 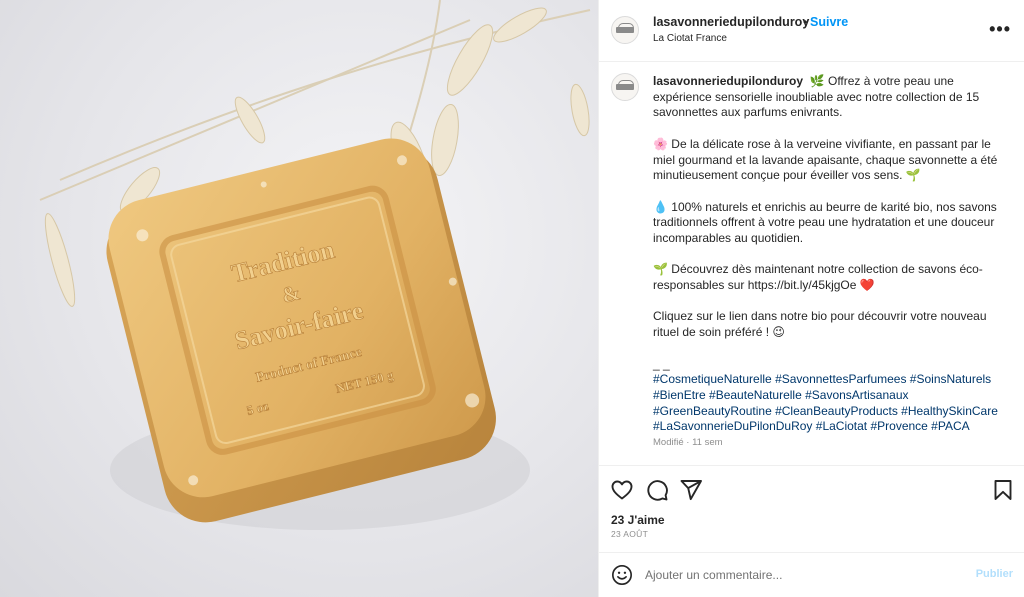 What do you see at coordinates (622, 575) in the screenshot?
I see `emoji-icon` at bounding box center [622, 575].